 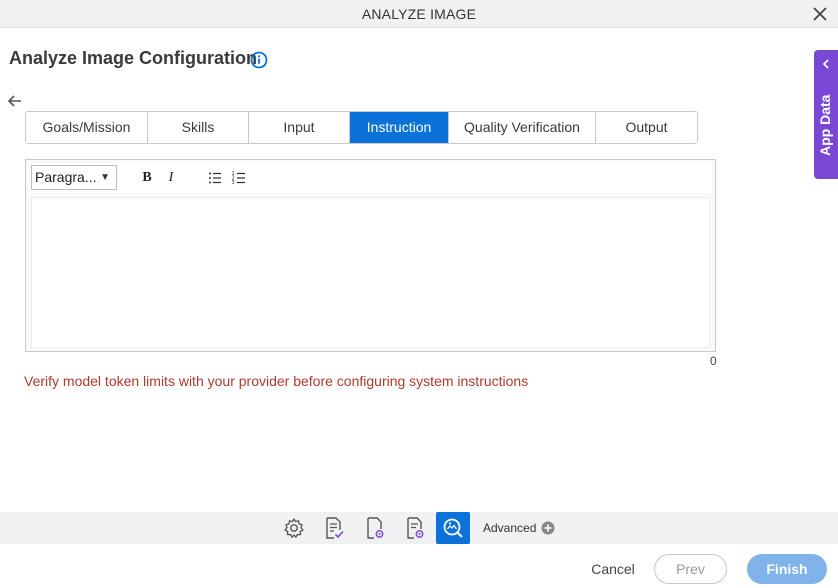 What do you see at coordinates (294, 528) in the screenshot?
I see `settings-gear-icon` at bounding box center [294, 528].